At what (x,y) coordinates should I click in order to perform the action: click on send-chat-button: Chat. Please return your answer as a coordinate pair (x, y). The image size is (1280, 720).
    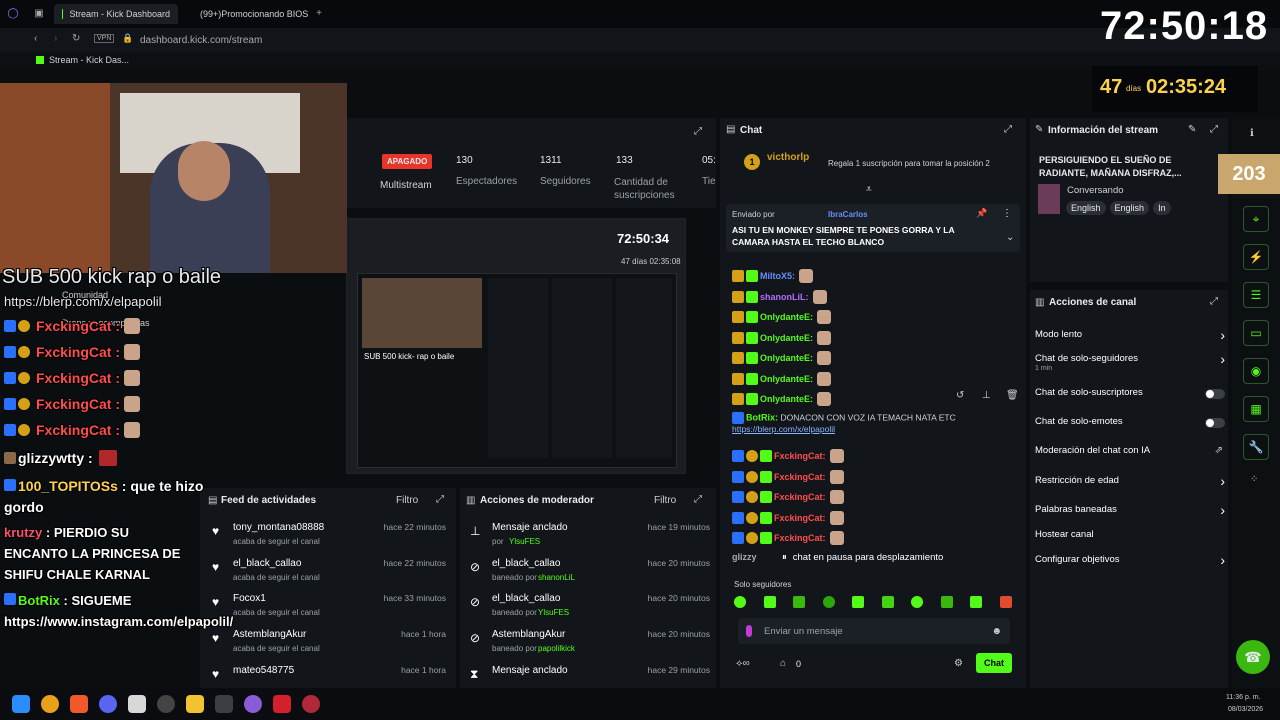
    Looking at the image, I should click on (994, 663).